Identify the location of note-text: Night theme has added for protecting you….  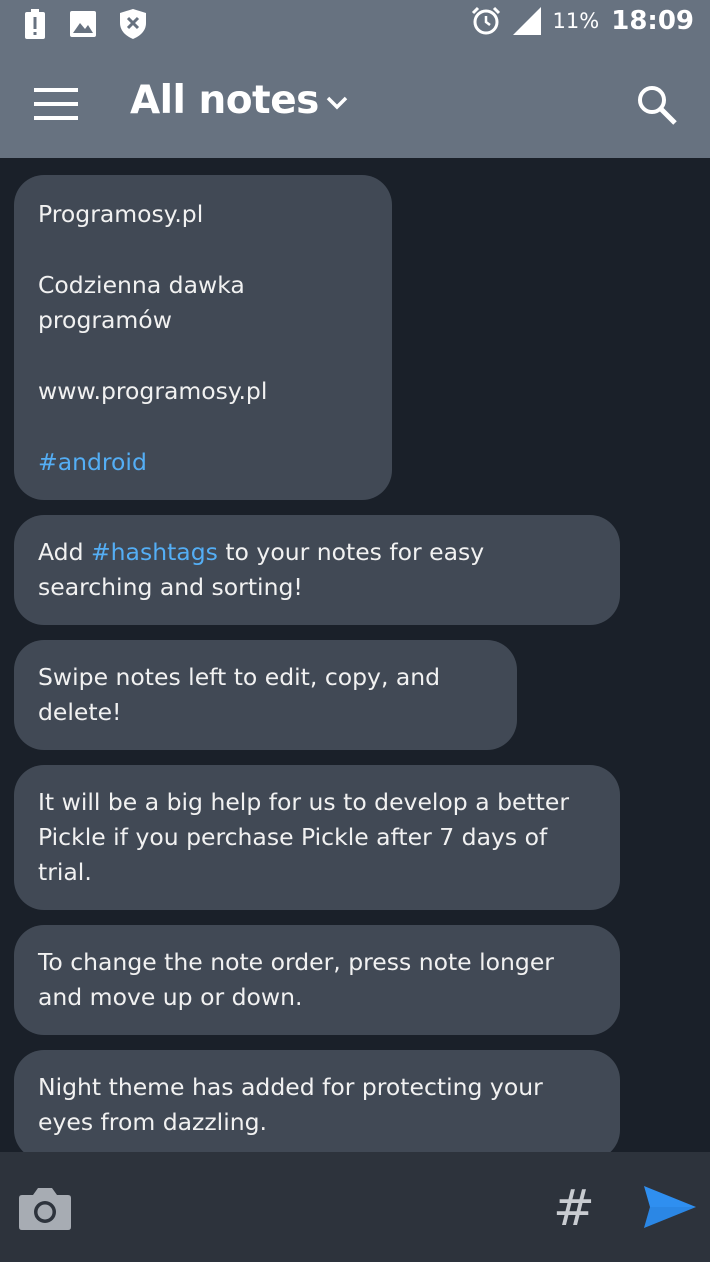
(290, 1104).